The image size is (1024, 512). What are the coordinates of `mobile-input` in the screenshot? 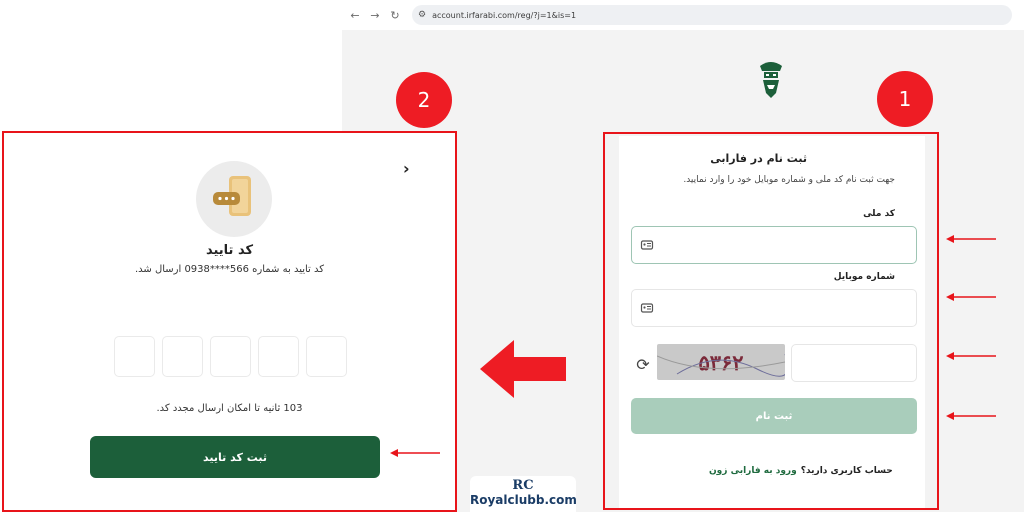 It's located at (785, 308).